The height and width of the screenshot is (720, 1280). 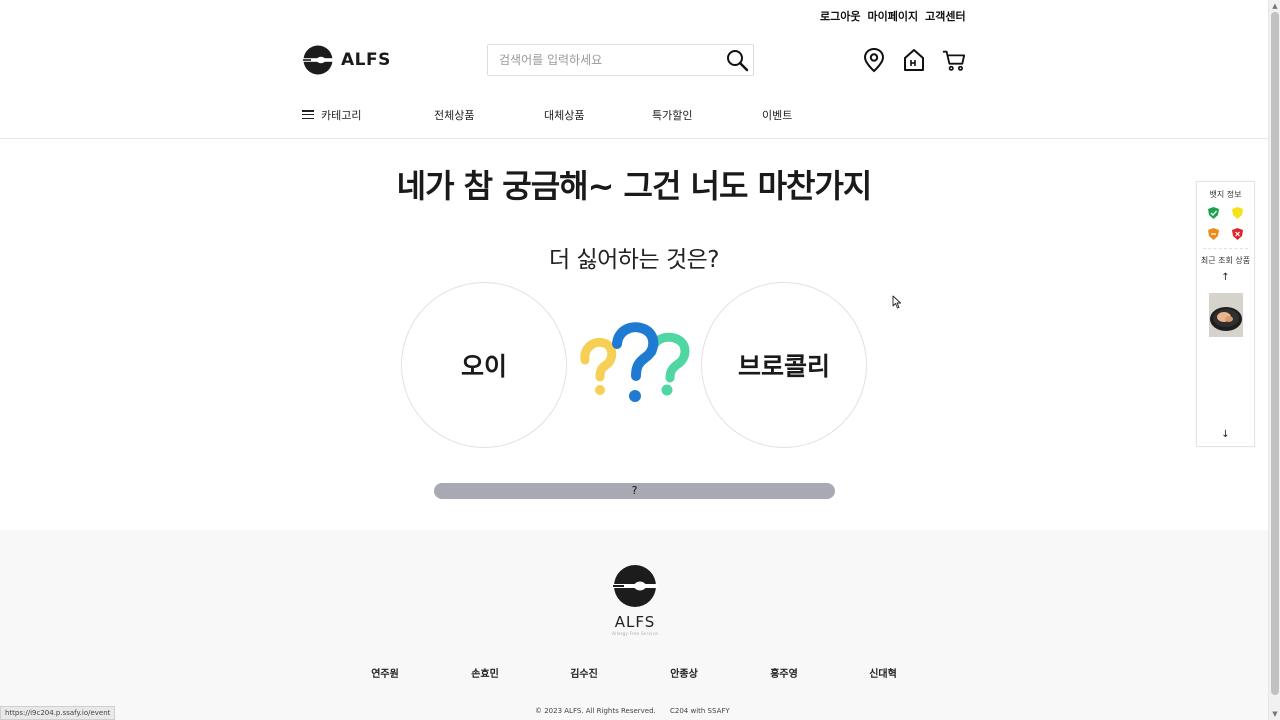 What do you see at coordinates (308, 115) in the screenshot?
I see `hamburger-menu-icon` at bounding box center [308, 115].